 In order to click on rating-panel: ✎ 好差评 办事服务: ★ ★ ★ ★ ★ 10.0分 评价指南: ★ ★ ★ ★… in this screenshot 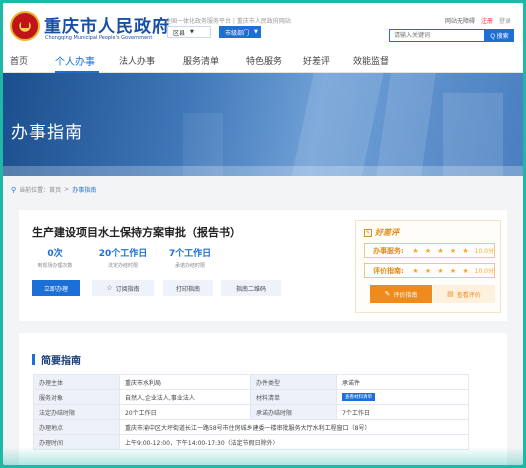, I will do `click(428, 266)`.